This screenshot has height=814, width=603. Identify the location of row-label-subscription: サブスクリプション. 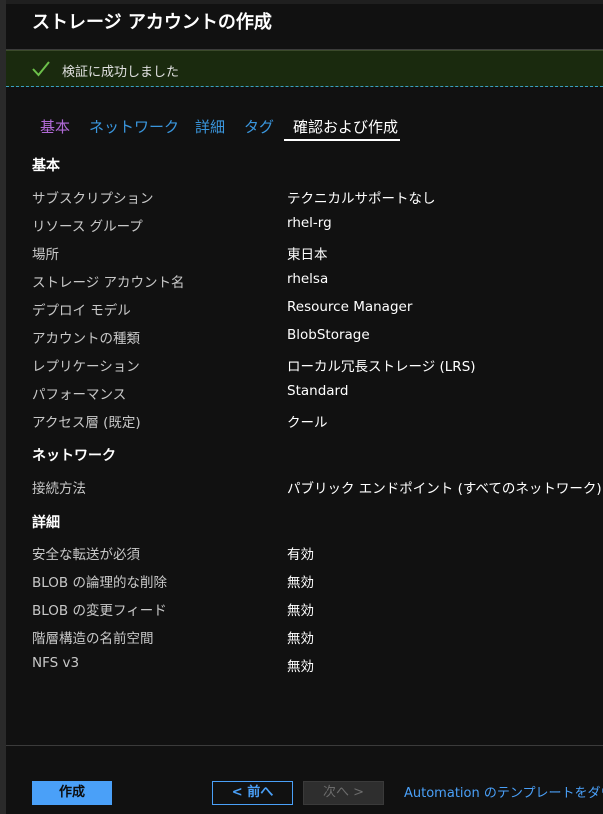
(93, 199).